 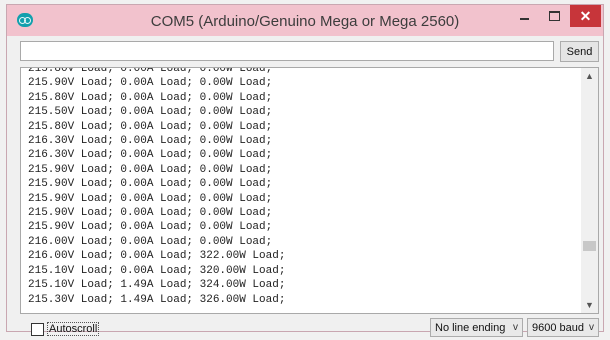 What do you see at coordinates (589, 190) in the screenshot?
I see `vertical-scrollbar: ▲ ▼` at bounding box center [589, 190].